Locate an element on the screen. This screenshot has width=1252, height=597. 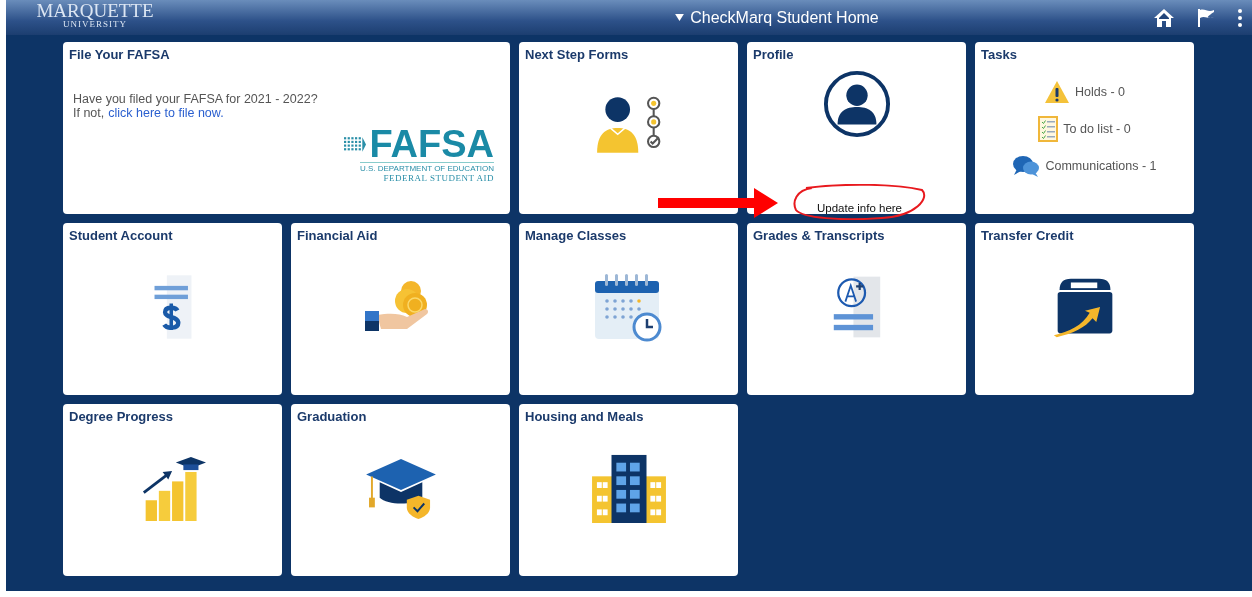
flag-icon is located at coordinates (1206, 17).